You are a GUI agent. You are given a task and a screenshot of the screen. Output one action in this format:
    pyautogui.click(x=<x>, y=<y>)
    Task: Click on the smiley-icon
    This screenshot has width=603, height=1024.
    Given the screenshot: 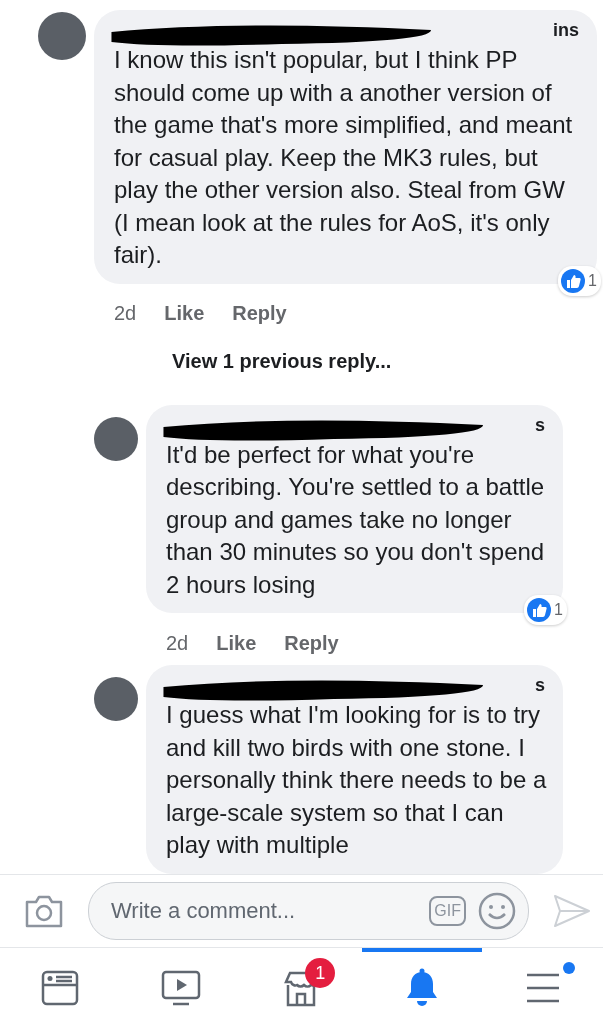 What is the action you would take?
    pyautogui.click(x=497, y=911)
    